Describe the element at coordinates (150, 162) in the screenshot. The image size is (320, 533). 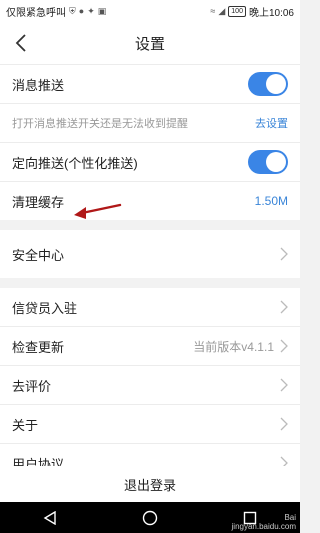
I see `targeted-push-row: 定向推送(个性化推送)` at that location.